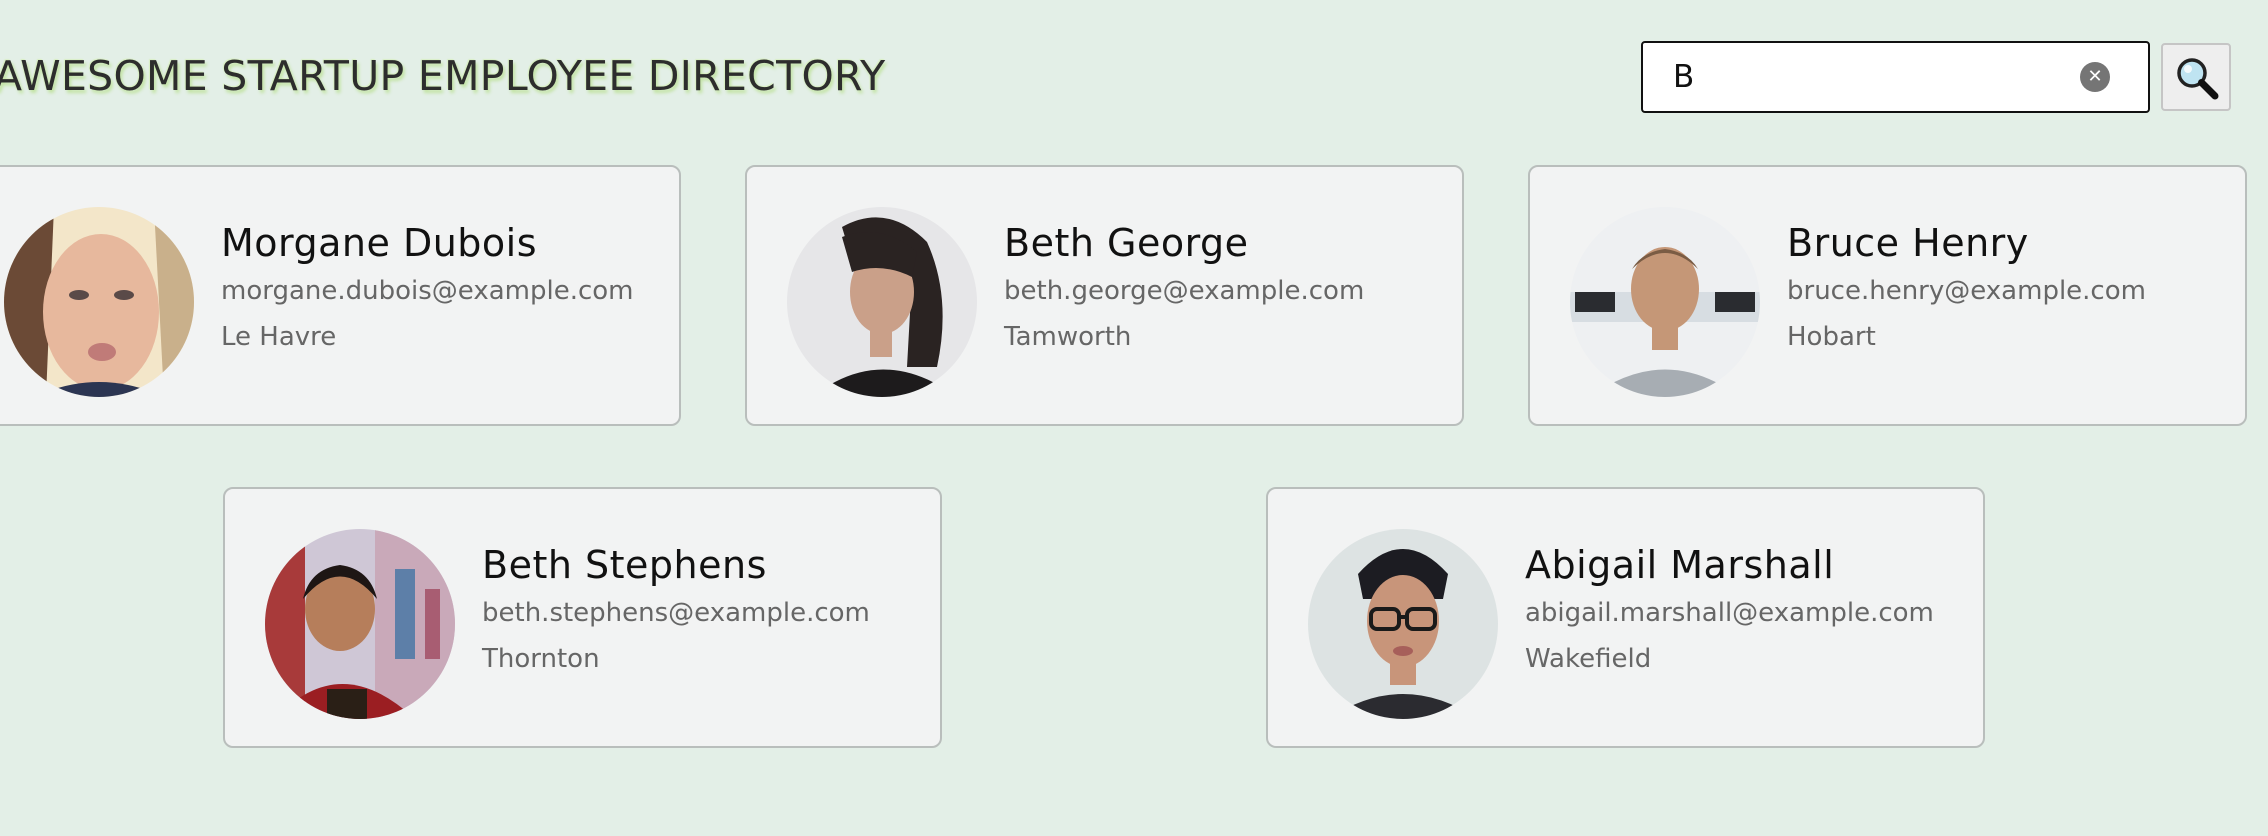  I want to click on search-input, so click(1868, 77).